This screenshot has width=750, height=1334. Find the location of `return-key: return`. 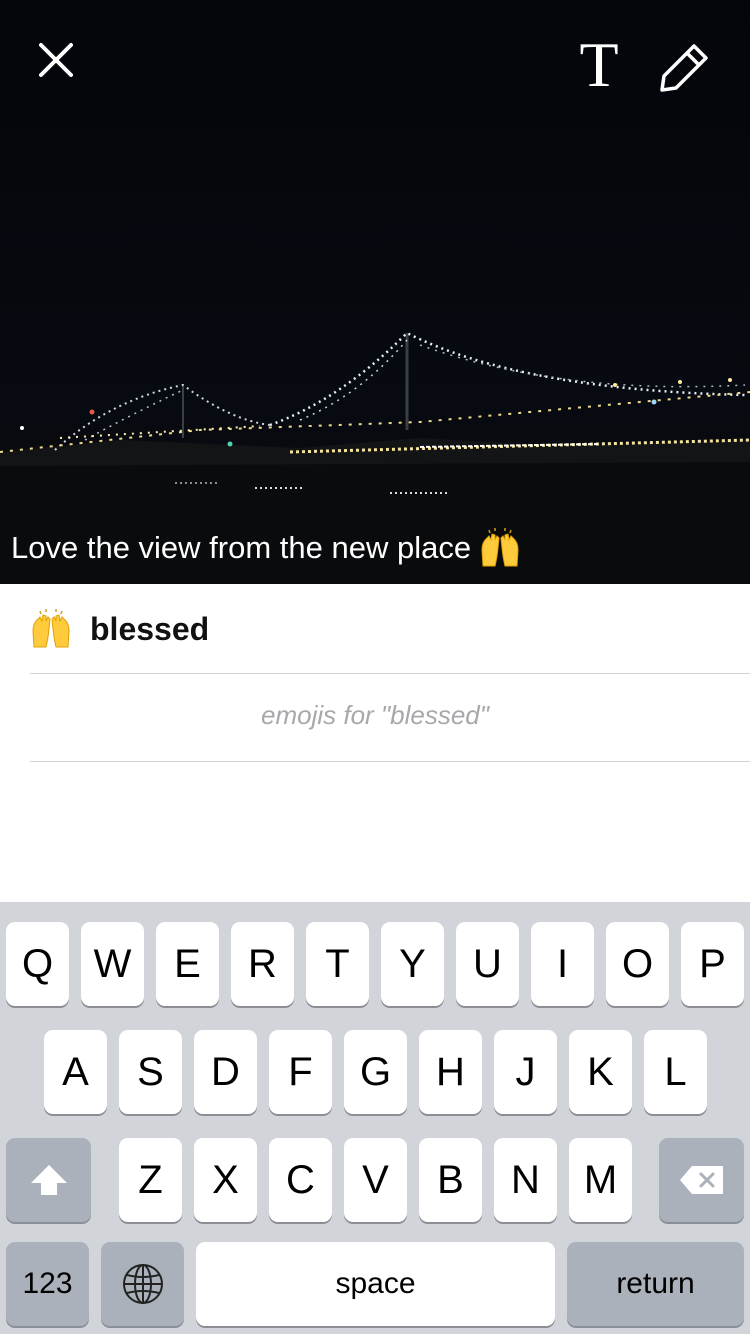

return-key: return is located at coordinates (655, 1284).